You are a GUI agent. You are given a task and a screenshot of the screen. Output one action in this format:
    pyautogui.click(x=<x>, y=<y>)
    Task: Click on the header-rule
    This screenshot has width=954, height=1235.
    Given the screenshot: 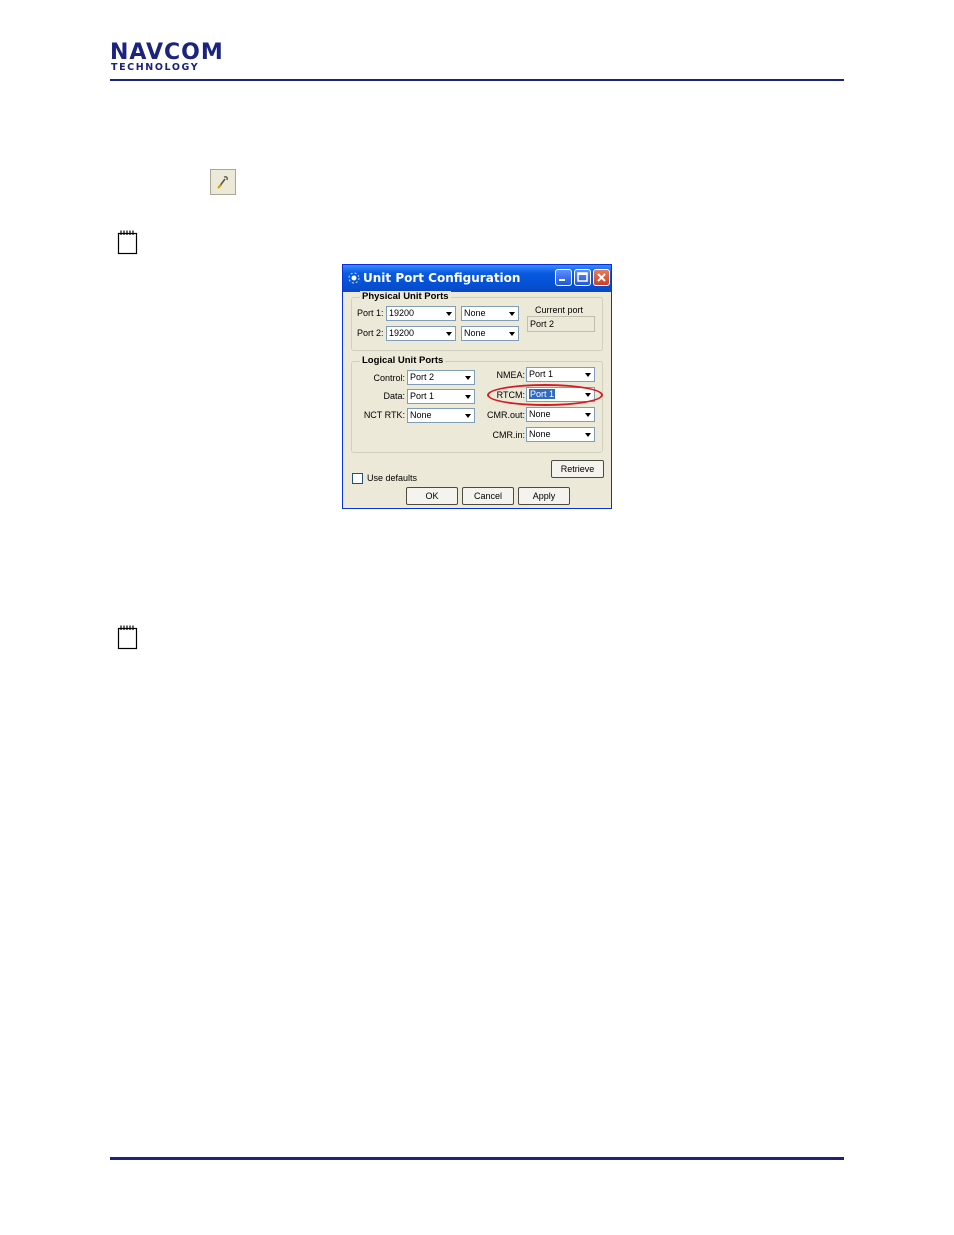 What is the action you would take?
    pyautogui.click(x=477, y=80)
    